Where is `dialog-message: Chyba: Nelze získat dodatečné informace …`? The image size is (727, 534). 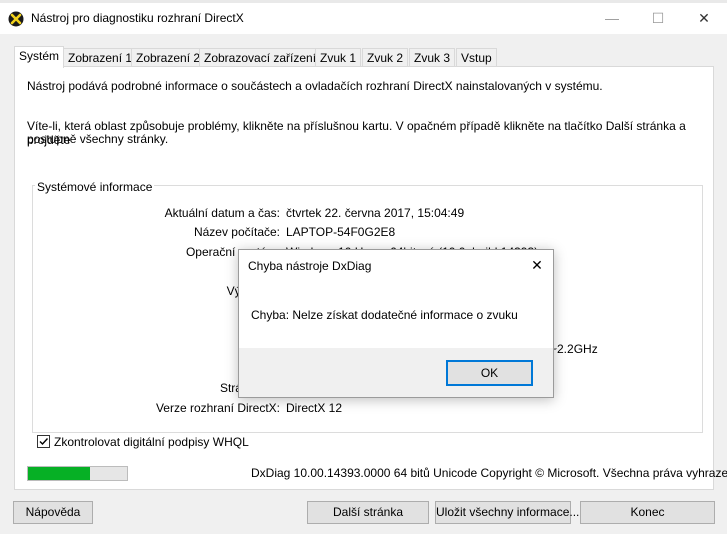
dialog-message: Chyba: Nelze získat dodatečné informace … is located at coordinates (384, 315).